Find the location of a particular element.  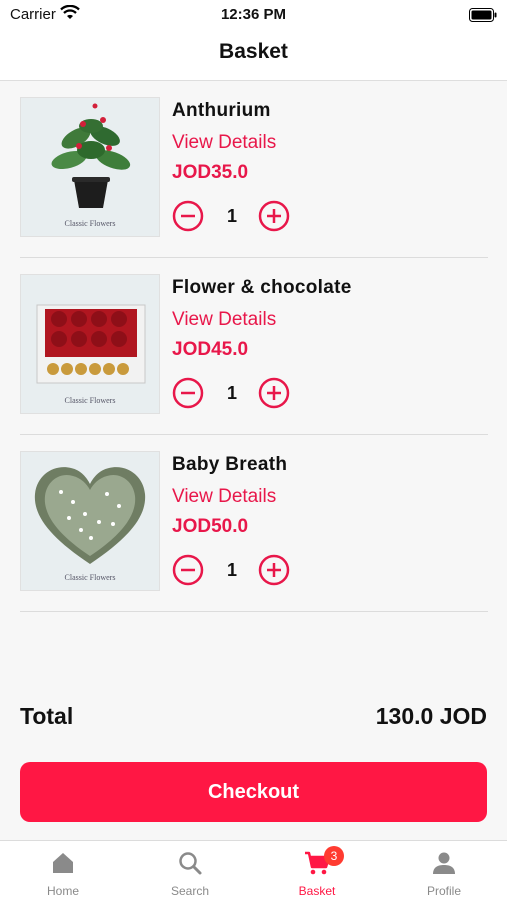

product-name: Flower & chocolate is located at coordinates (262, 287).